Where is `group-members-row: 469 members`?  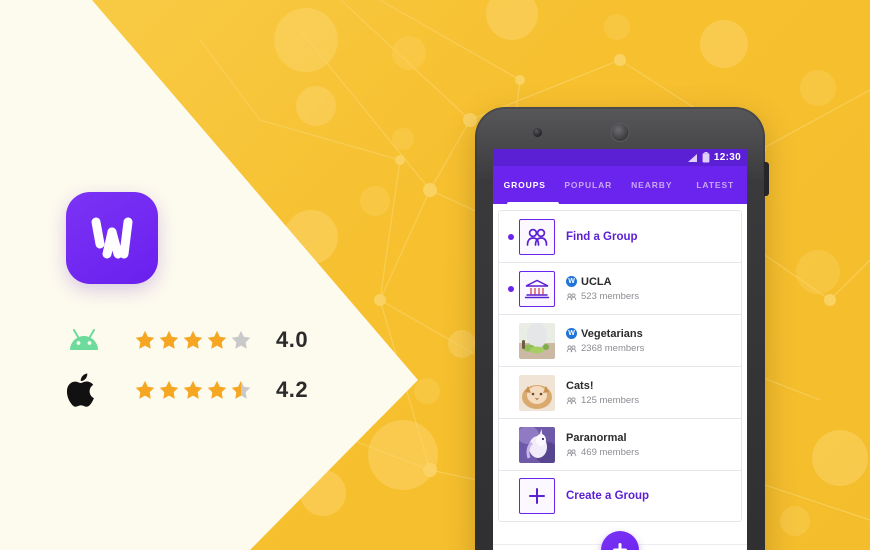
group-members-row: 469 members is located at coordinates (602, 453).